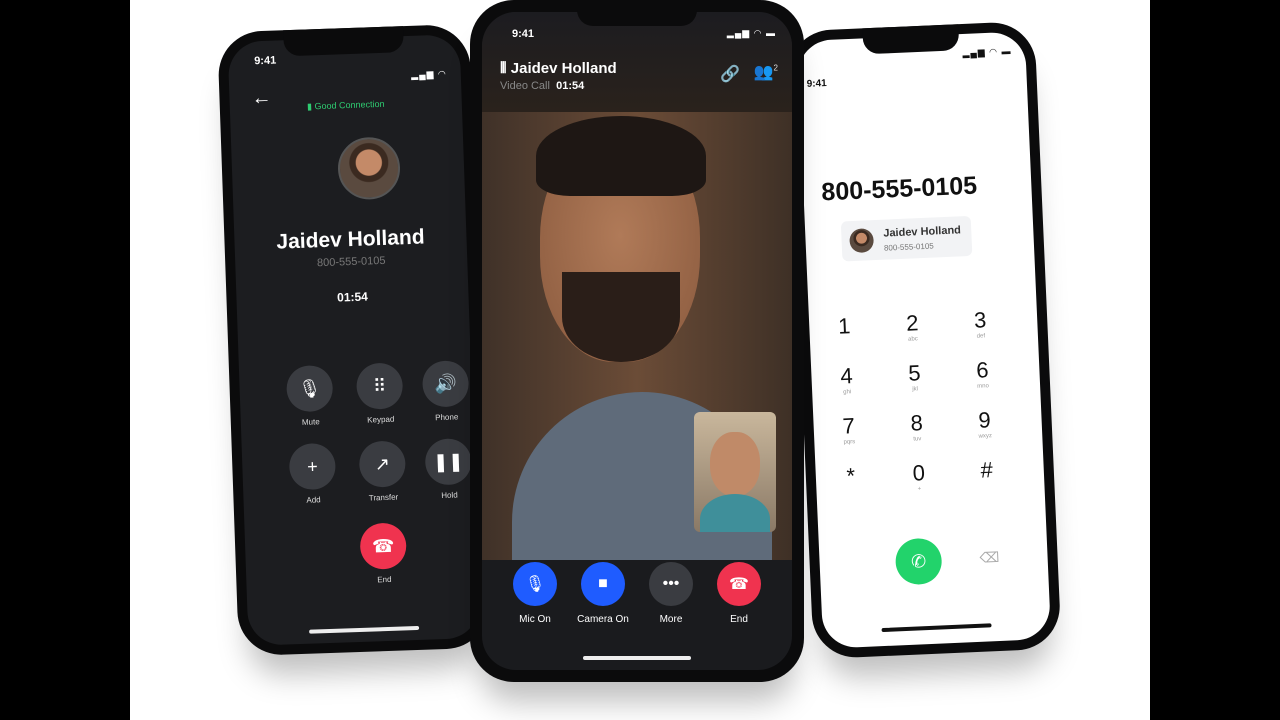  Describe the element at coordinates (381, 419) in the screenshot. I see `control-label: Keypad` at that location.